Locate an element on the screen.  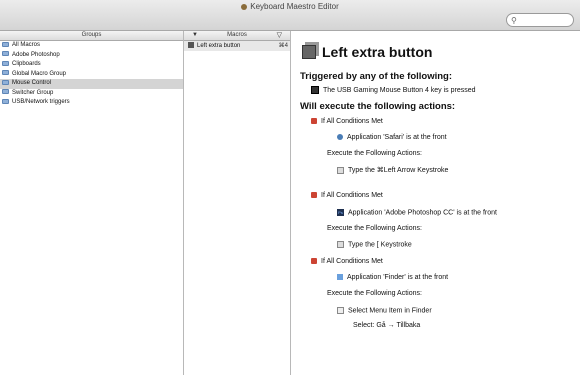
usb-key-icon is located at coordinates (315, 90).